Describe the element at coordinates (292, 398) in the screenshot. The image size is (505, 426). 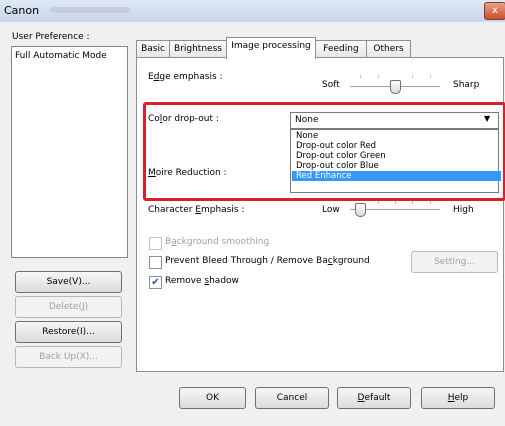
I see `cancel-button: Cancel` at that location.